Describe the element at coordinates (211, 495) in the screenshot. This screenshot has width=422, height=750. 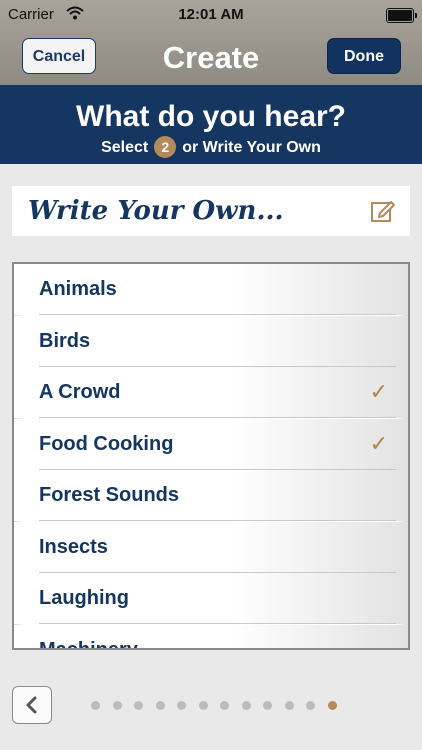
I see `option-row: Forest Sounds` at that location.